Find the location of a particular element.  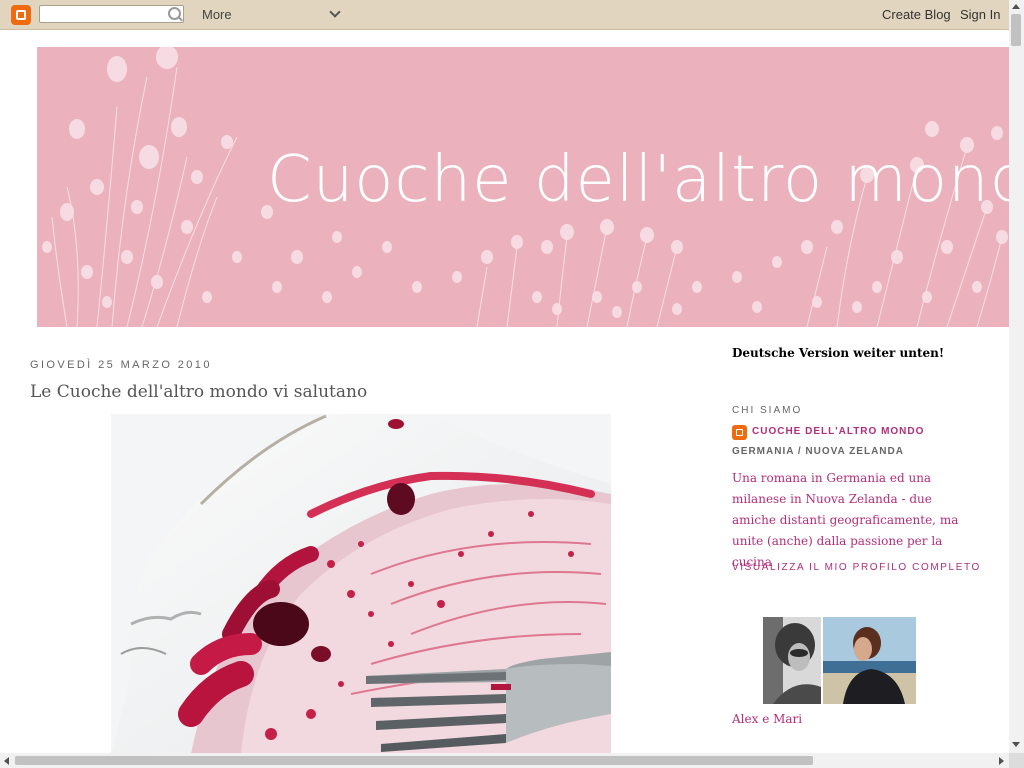

profile-name-link: CUOCHE DELL'ALTRO MONDO is located at coordinates (877, 431).